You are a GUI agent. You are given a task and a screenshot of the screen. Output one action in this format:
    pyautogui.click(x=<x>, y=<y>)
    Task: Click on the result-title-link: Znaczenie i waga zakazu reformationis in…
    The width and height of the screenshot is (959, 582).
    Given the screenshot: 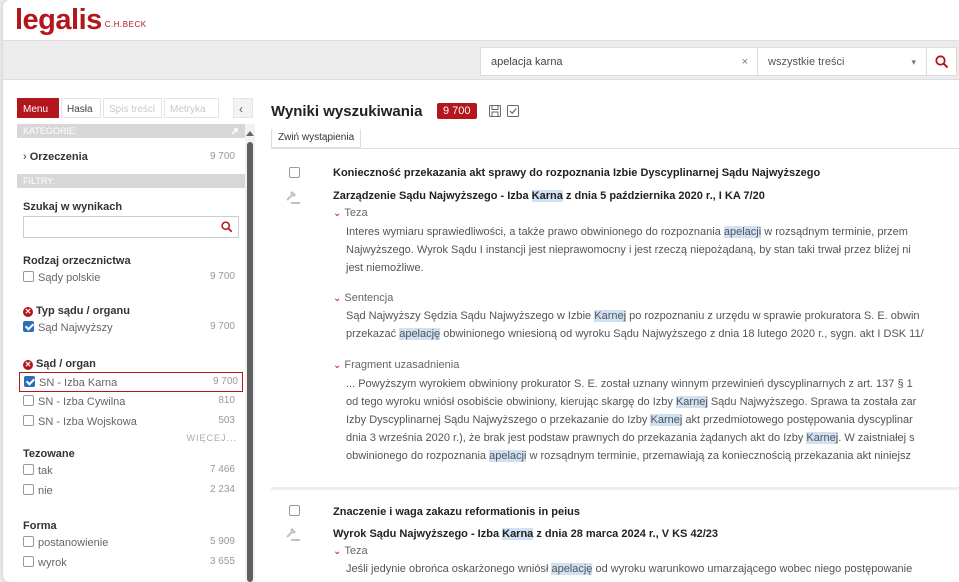 What is the action you would take?
    pyautogui.click(x=456, y=512)
    